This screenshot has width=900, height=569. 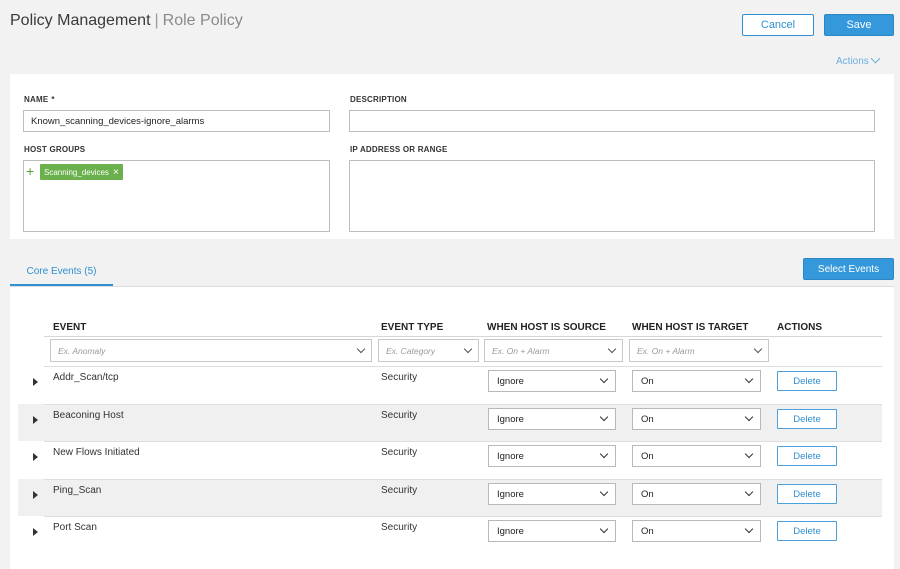 What do you see at coordinates (53, 99) in the screenshot?
I see `required-marker: *` at bounding box center [53, 99].